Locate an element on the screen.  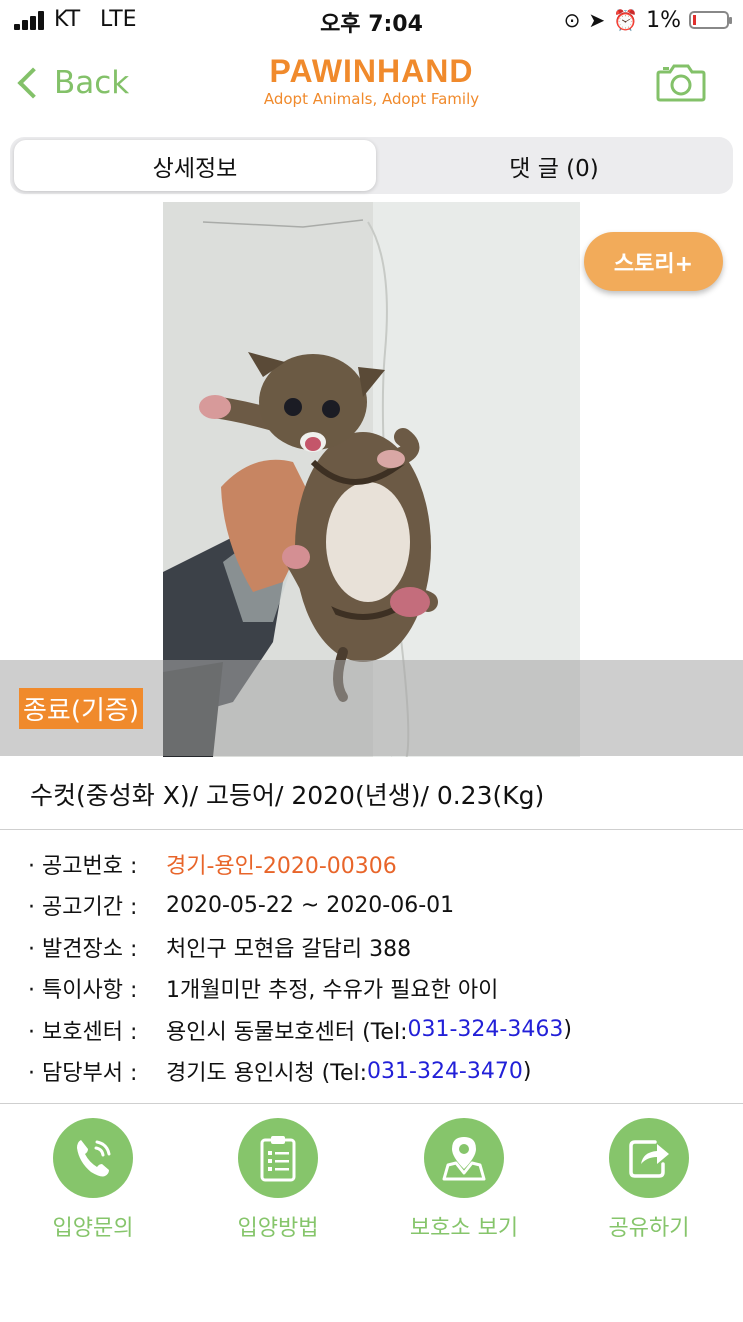
logo-subtitle: Adopt Animals, Adopt Family is located at coordinates (371, 99).